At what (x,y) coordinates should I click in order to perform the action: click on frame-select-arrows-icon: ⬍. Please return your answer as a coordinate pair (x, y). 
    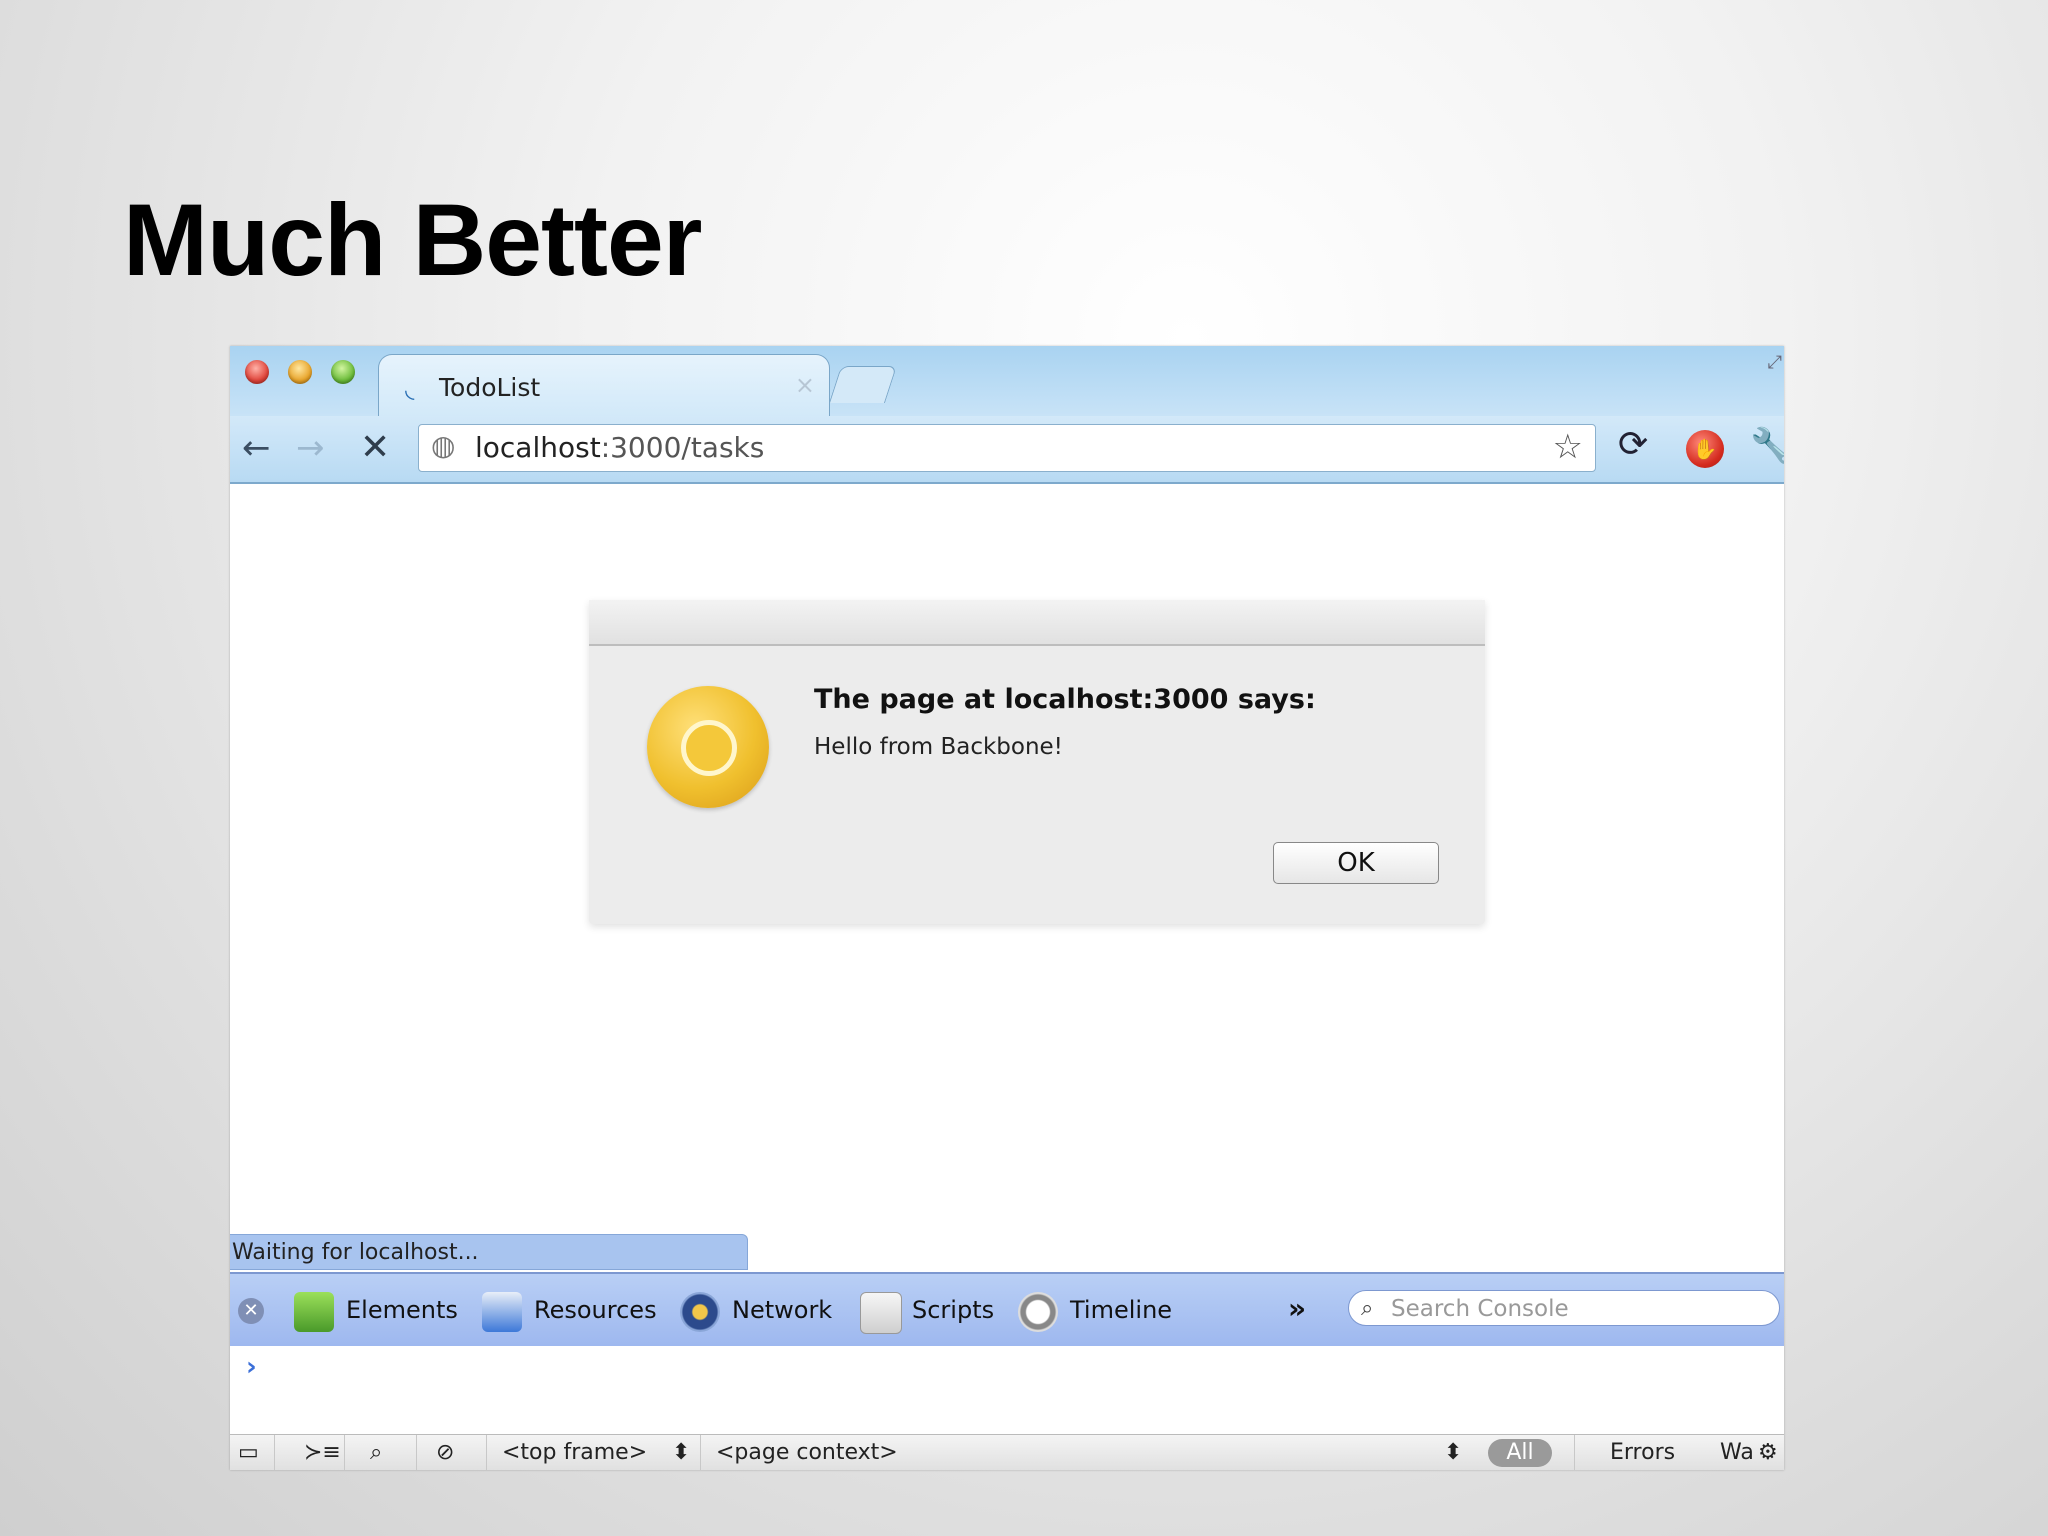
    Looking at the image, I should click on (681, 1452).